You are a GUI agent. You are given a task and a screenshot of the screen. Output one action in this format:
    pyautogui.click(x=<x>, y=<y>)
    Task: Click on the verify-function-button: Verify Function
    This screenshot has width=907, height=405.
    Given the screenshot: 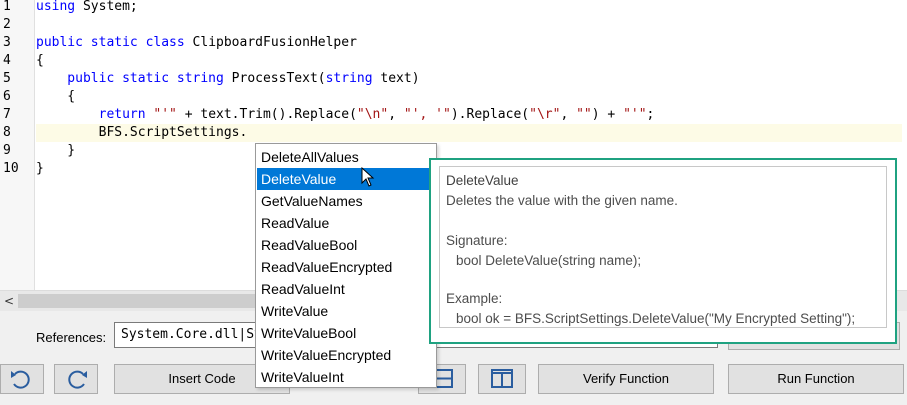 What is the action you would take?
    pyautogui.click(x=626, y=379)
    